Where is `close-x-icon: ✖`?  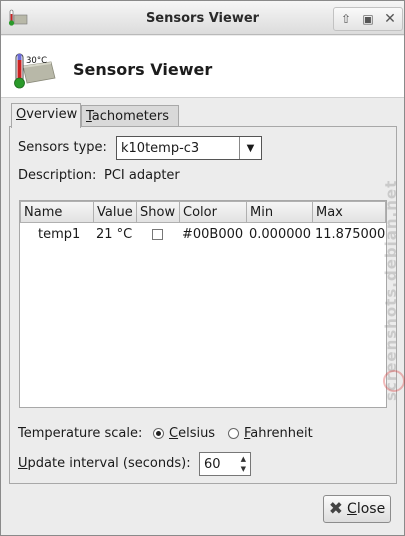 close-x-icon: ✖ is located at coordinates (336, 509).